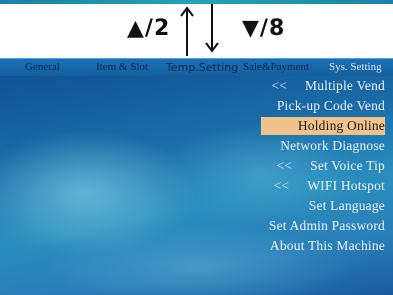 This screenshot has width=393, height=295. What do you see at coordinates (202, 67) in the screenshot?
I see `tab-temp-setting: Temp.Setting` at bounding box center [202, 67].